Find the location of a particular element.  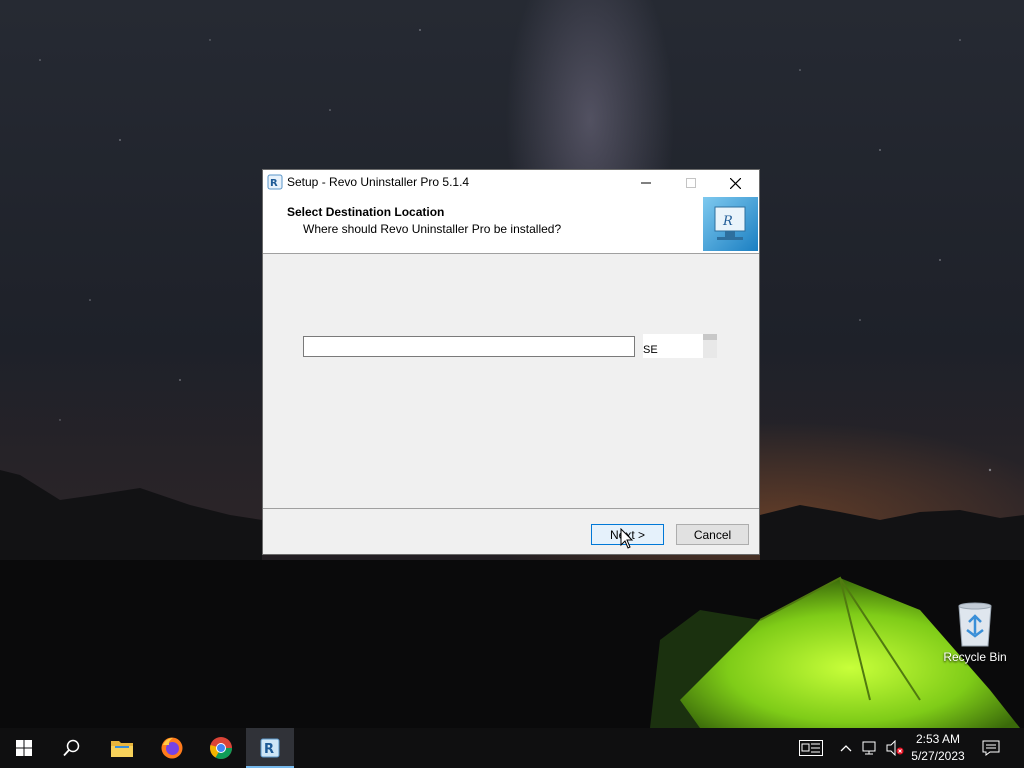

browse-label: SE is located at coordinates (650, 350).